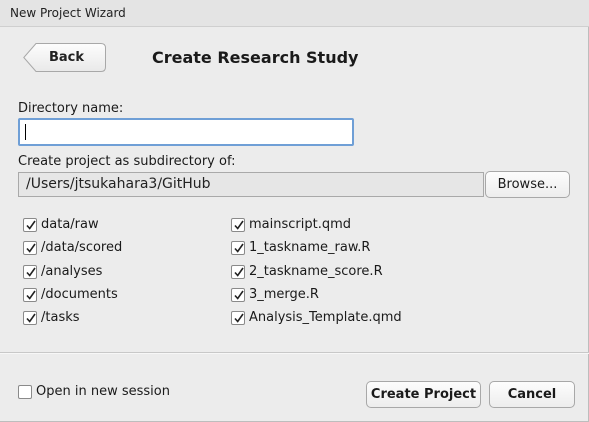  What do you see at coordinates (71, 108) in the screenshot?
I see `directory-name-label: Directory name:` at bounding box center [71, 108].